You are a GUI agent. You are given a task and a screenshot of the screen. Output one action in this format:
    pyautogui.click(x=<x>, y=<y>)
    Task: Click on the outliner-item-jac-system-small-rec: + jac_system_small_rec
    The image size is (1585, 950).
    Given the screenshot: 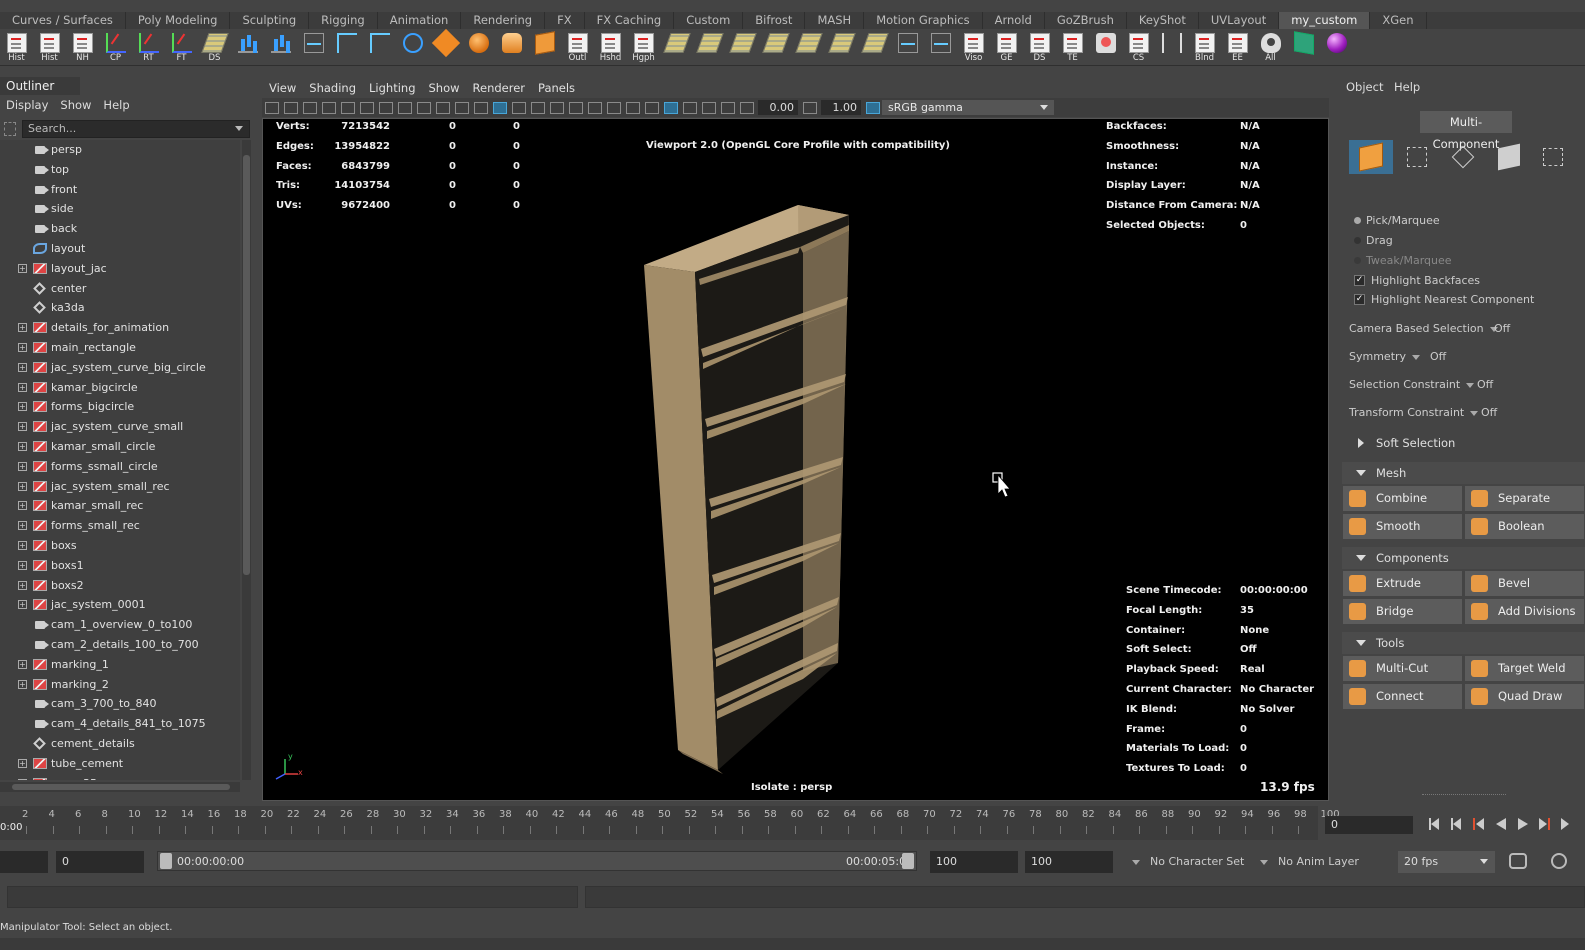 What is the action you would take?
    pyautogui.click(x=120, y=487)
    